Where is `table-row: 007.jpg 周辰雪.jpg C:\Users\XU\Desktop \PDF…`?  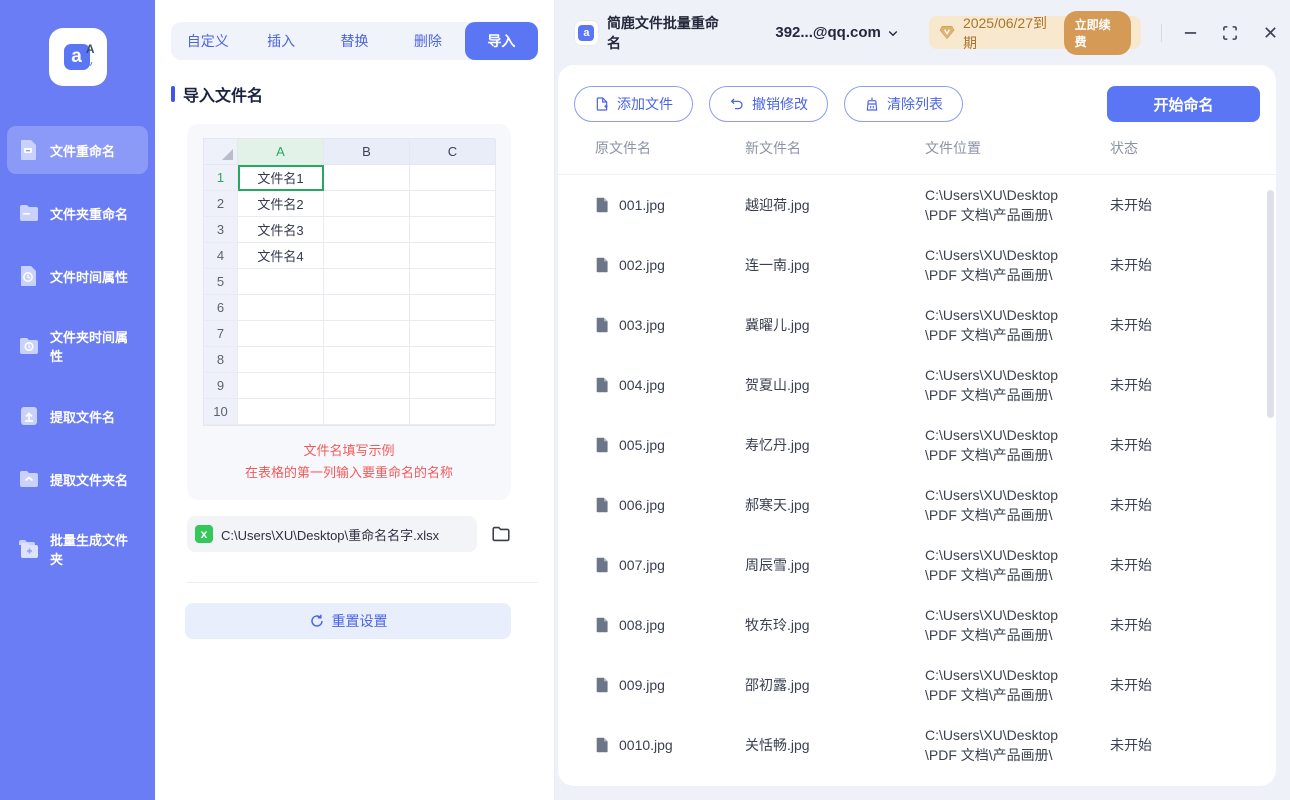 table-row: 007.jpg 周辰雪.jpg C:\Users\XU\Desktop \PDF… is located at coordinates (917, 565).